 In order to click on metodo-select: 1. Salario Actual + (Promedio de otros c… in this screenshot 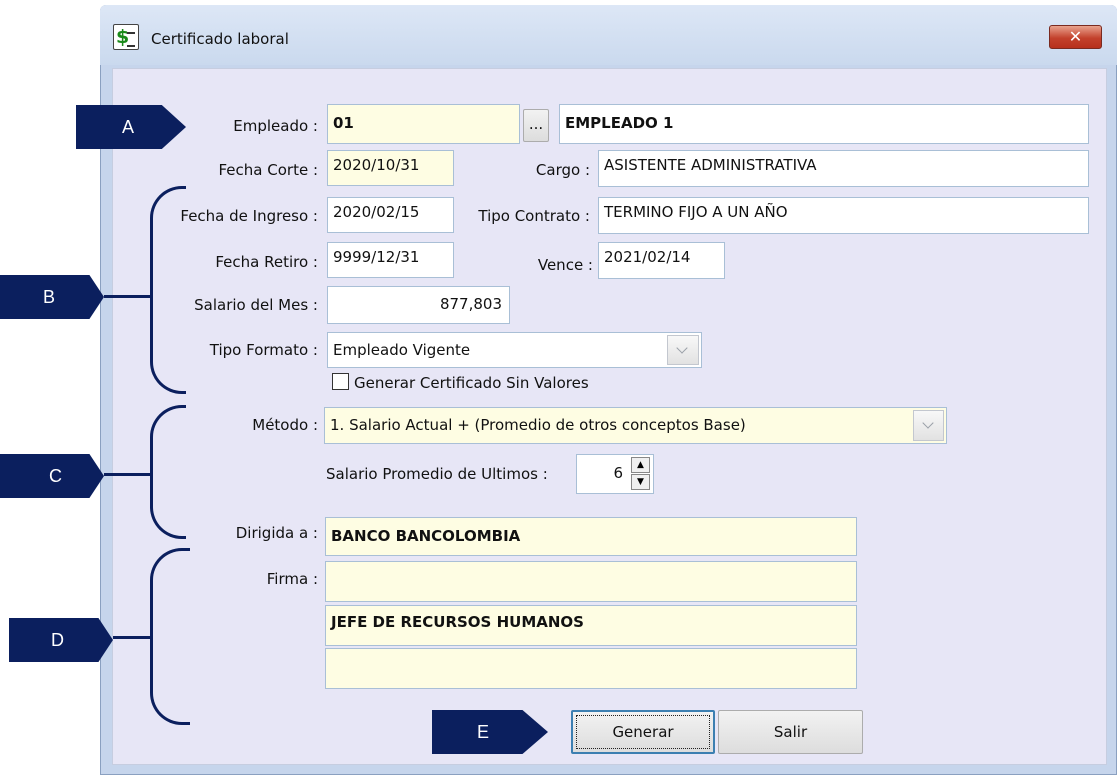, I will do `click(635, 425)`.